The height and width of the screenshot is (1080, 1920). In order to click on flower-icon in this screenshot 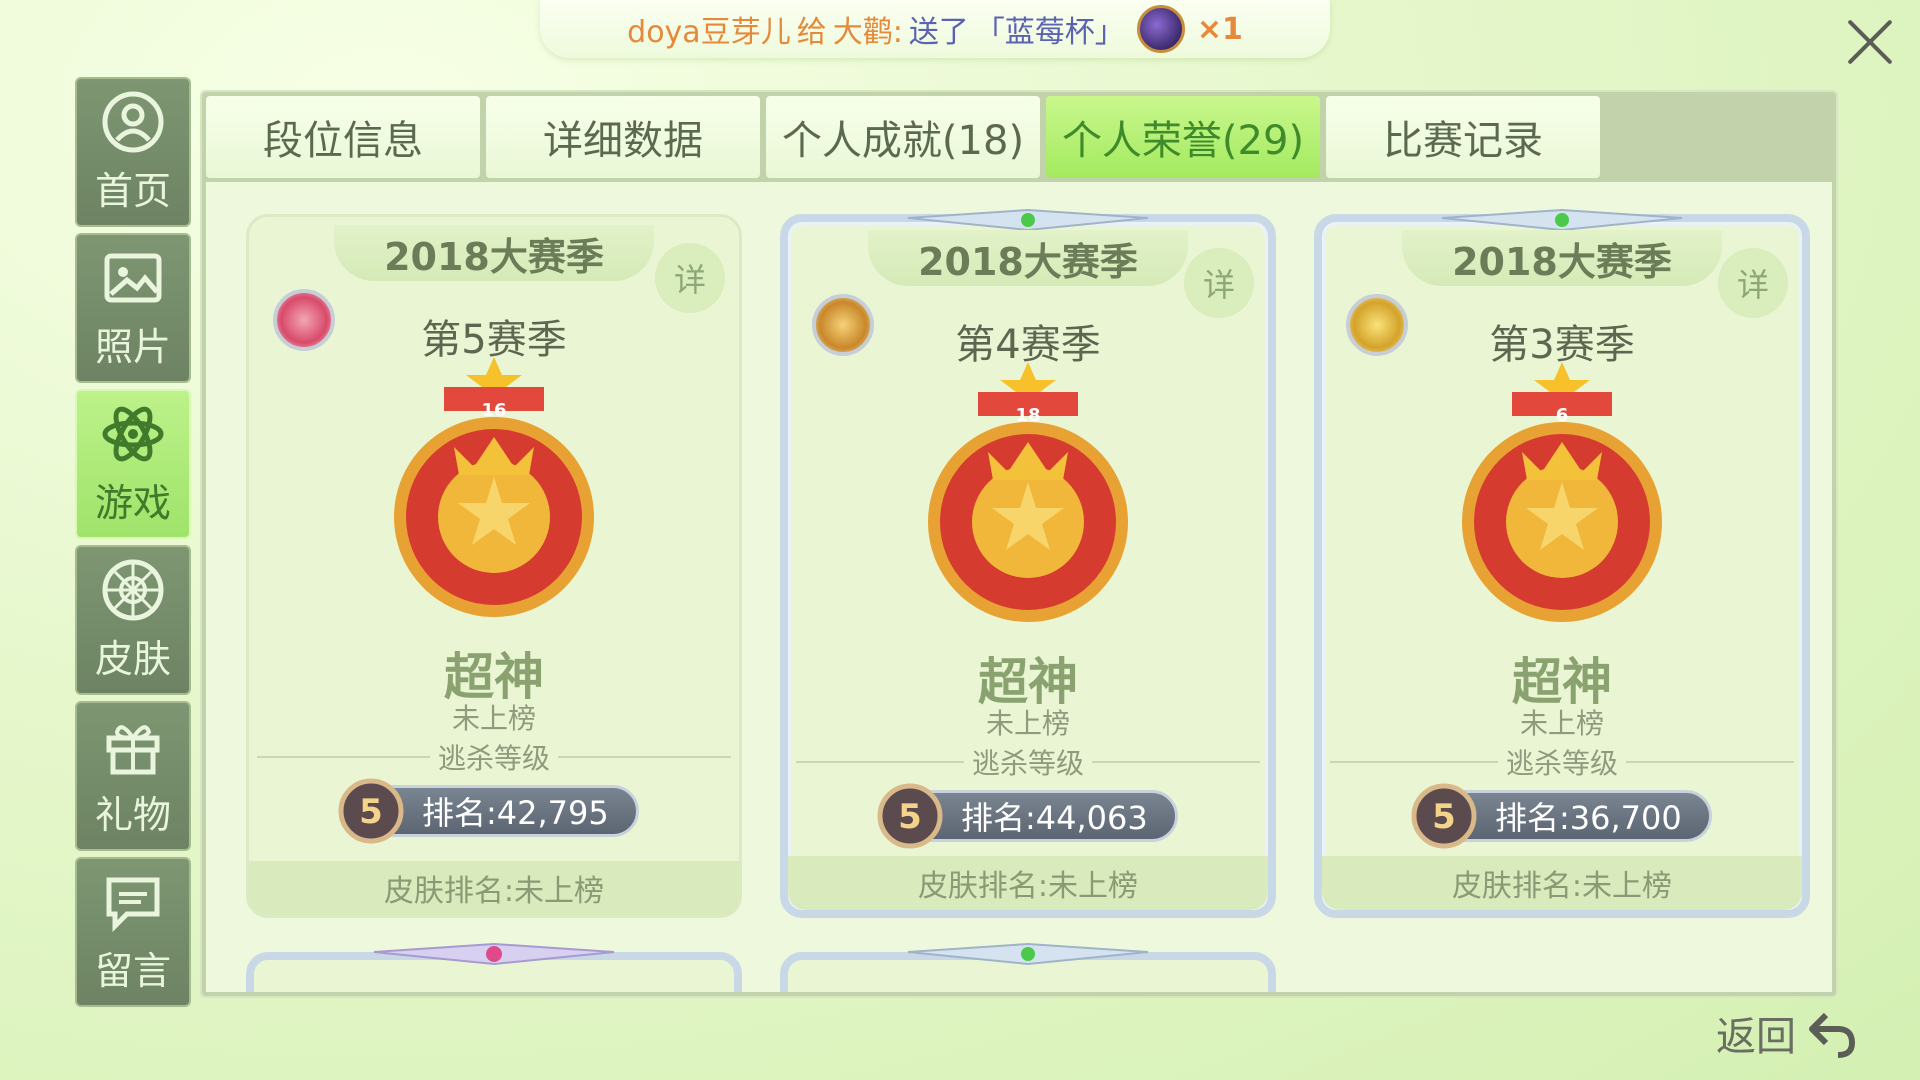, I will do `click(133, 590)`.